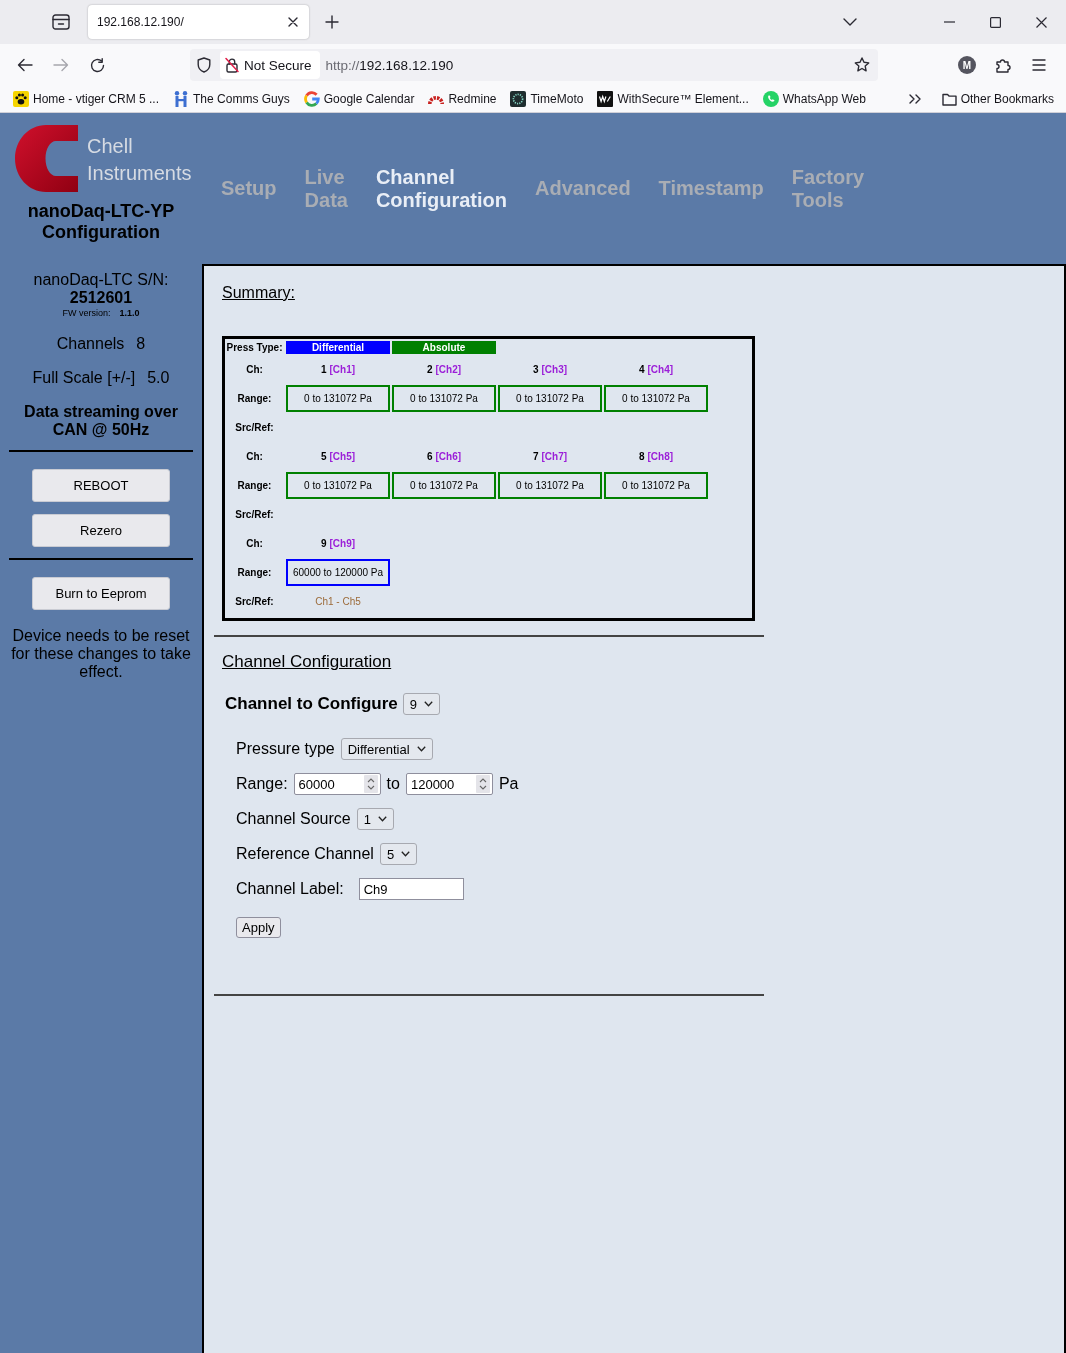 This screenshot has height=1353, width=1066. Describe the element at coordinates (254, 347) in the screenshot. I see `row-label: Press Type:` at that location.